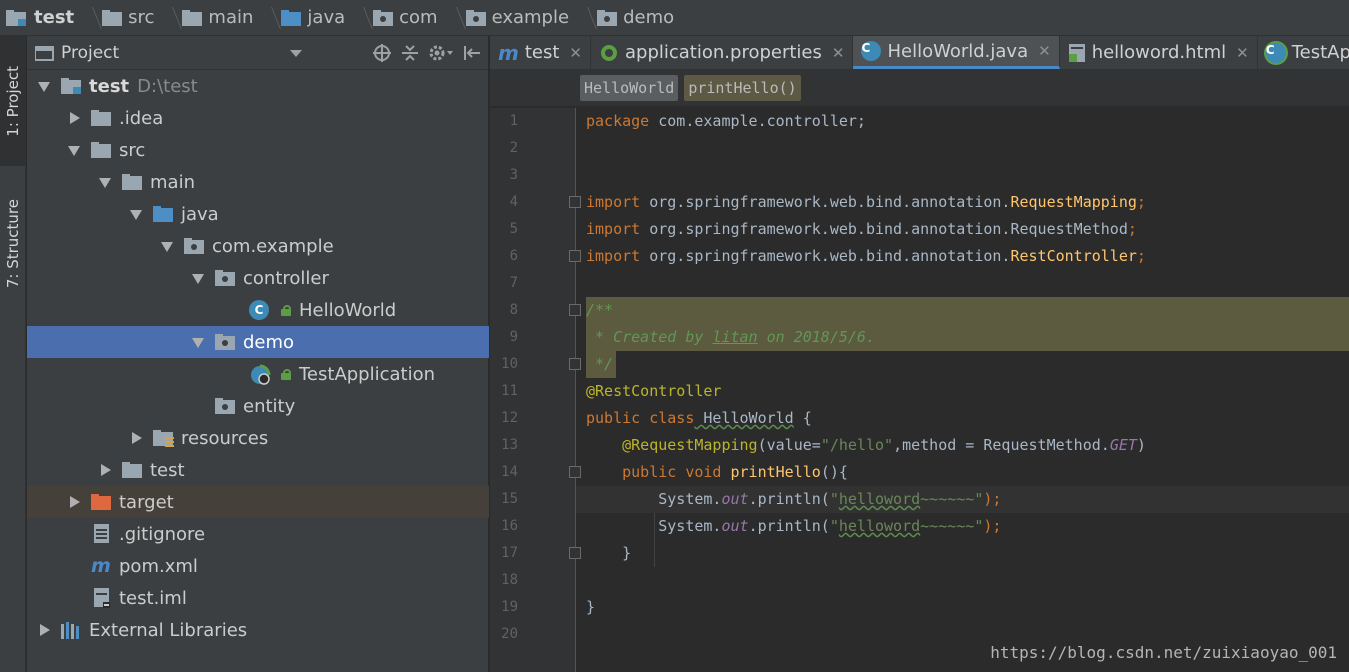 This screenshot has height=672, width=1349. I want to click on breadcrumb-item-demo: demo, so click(637, 18).